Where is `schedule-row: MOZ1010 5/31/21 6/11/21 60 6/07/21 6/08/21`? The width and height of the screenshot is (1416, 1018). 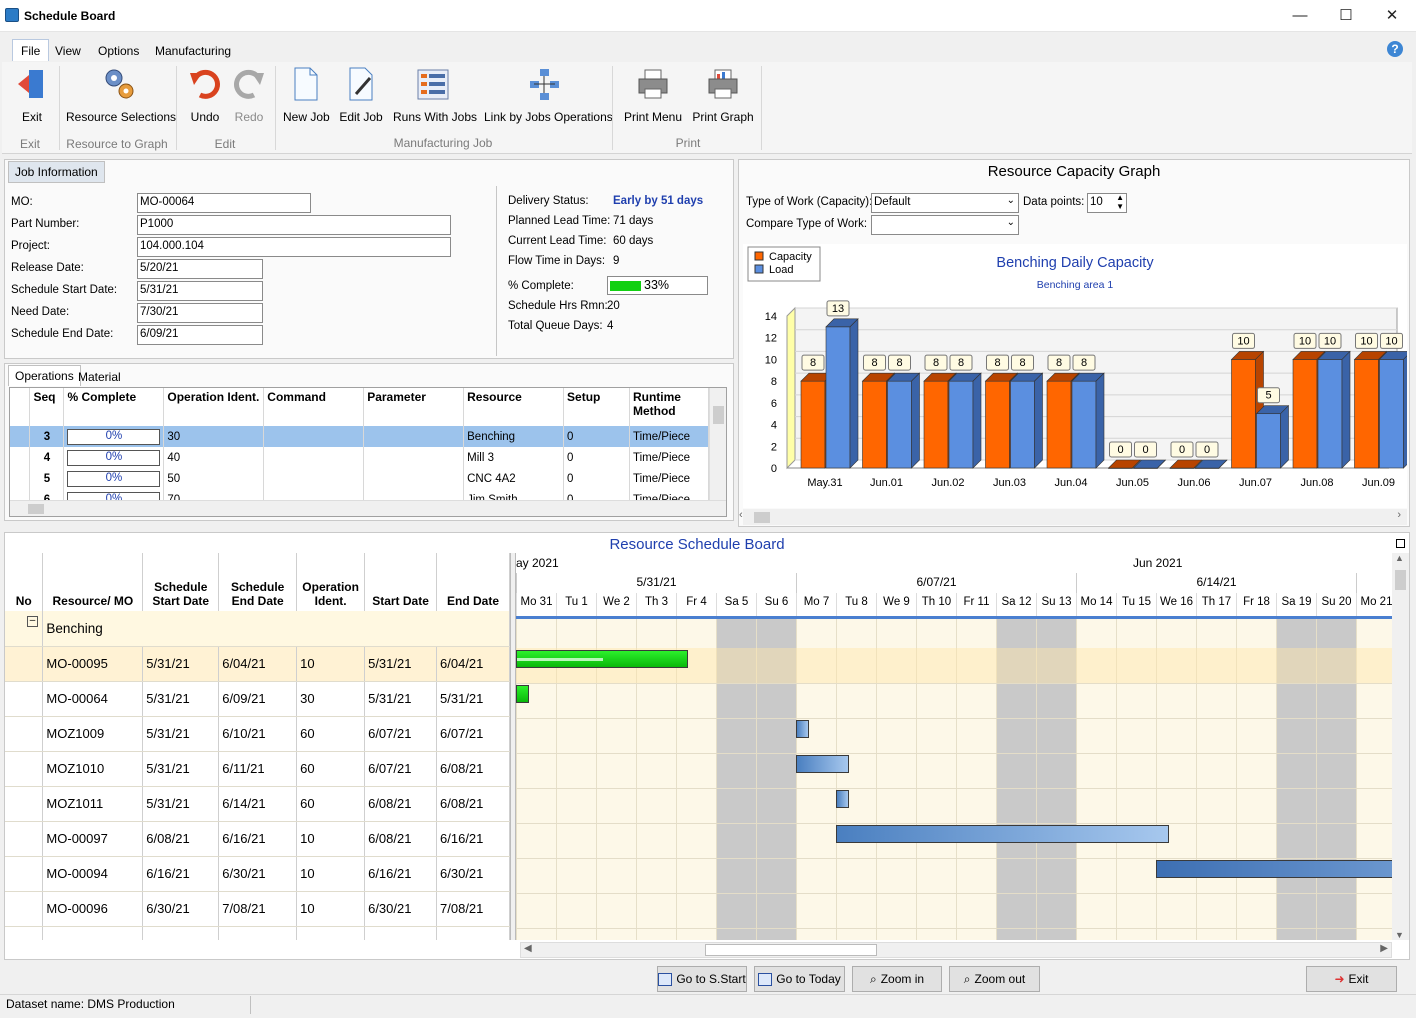 schedule-row: MOZ1010 5/31/21 6/11/21 60 6/07/21 6/08/21 is located at coordinates (257, 769).